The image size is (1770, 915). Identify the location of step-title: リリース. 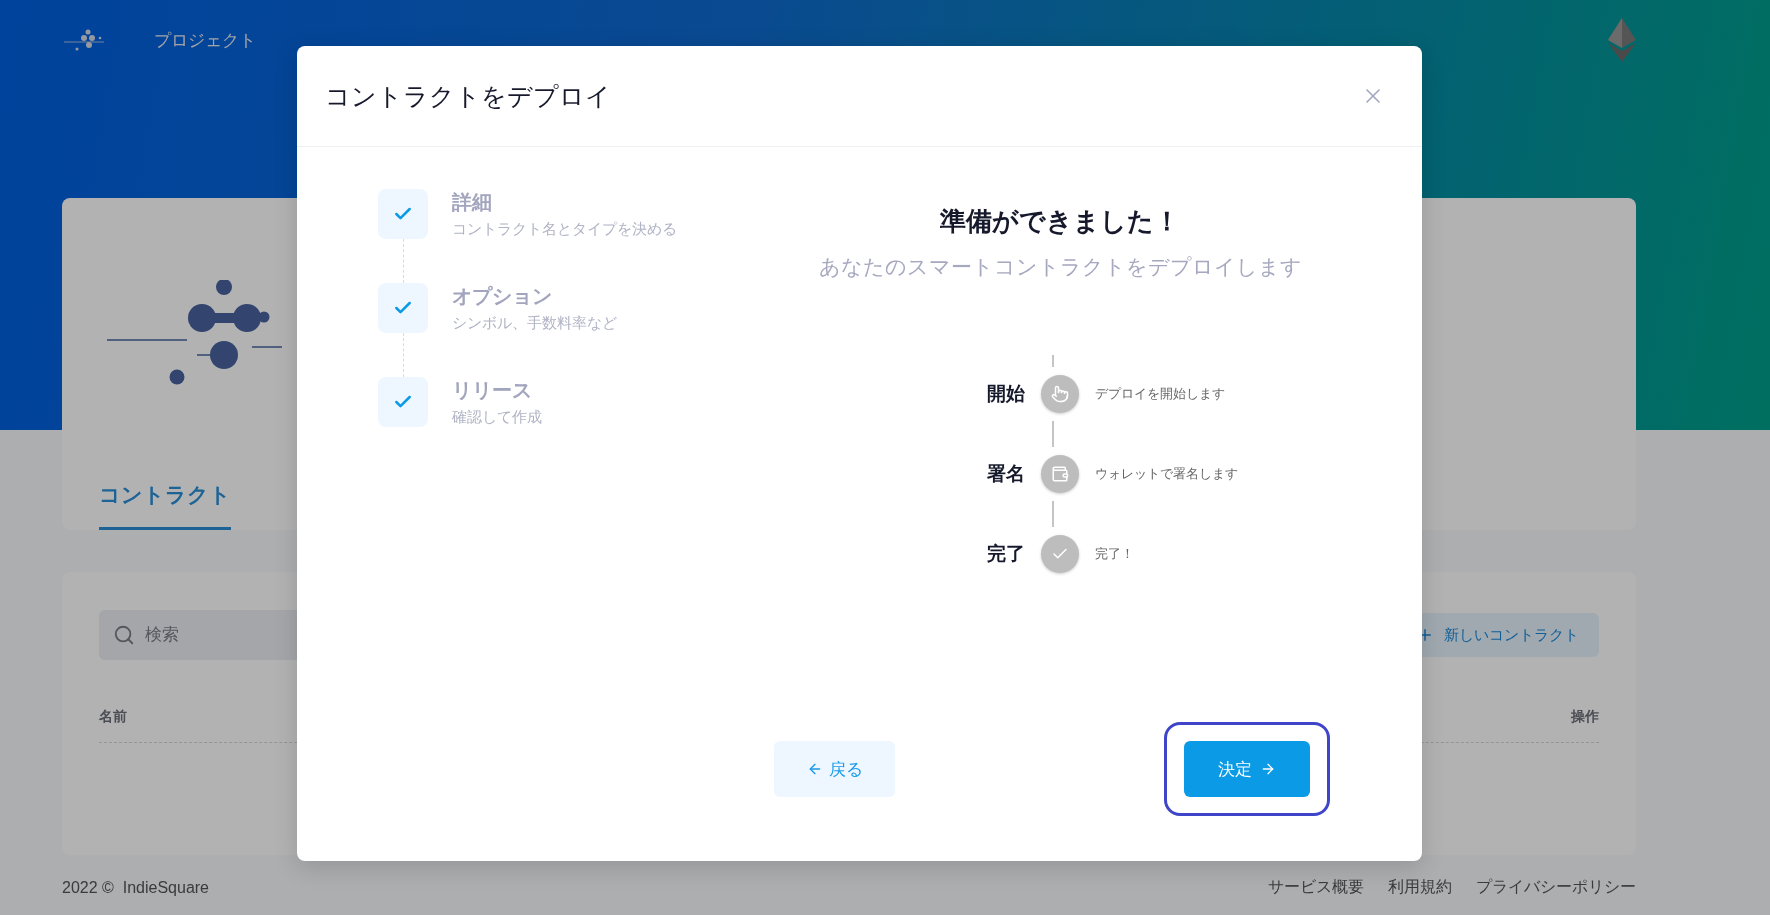
(492, 390).